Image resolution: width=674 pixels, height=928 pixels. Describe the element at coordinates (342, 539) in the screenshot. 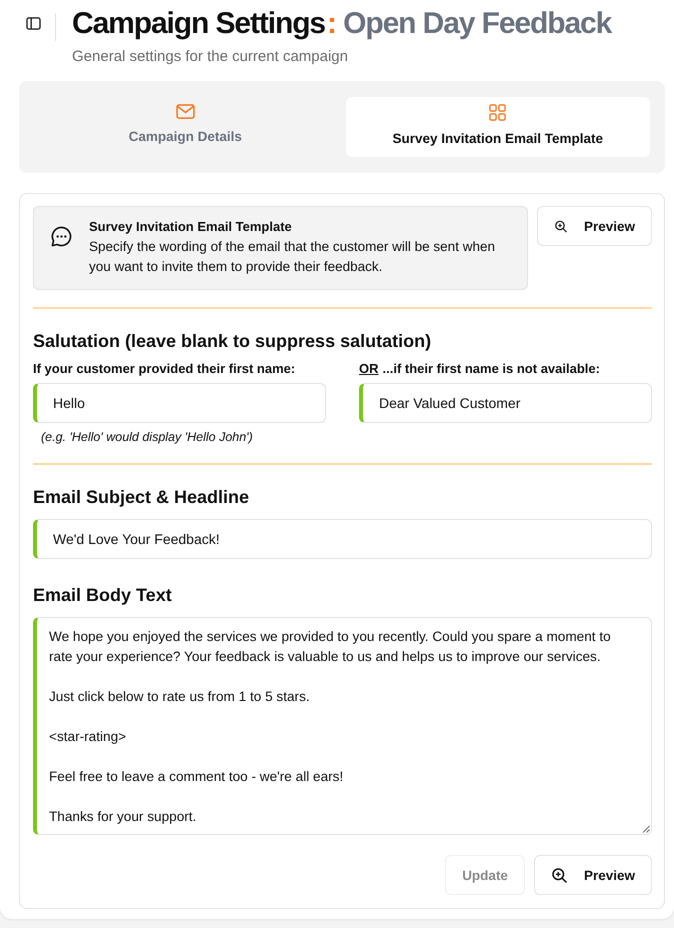

I see `input-field: We'd Love Your Feedback!` at that location.